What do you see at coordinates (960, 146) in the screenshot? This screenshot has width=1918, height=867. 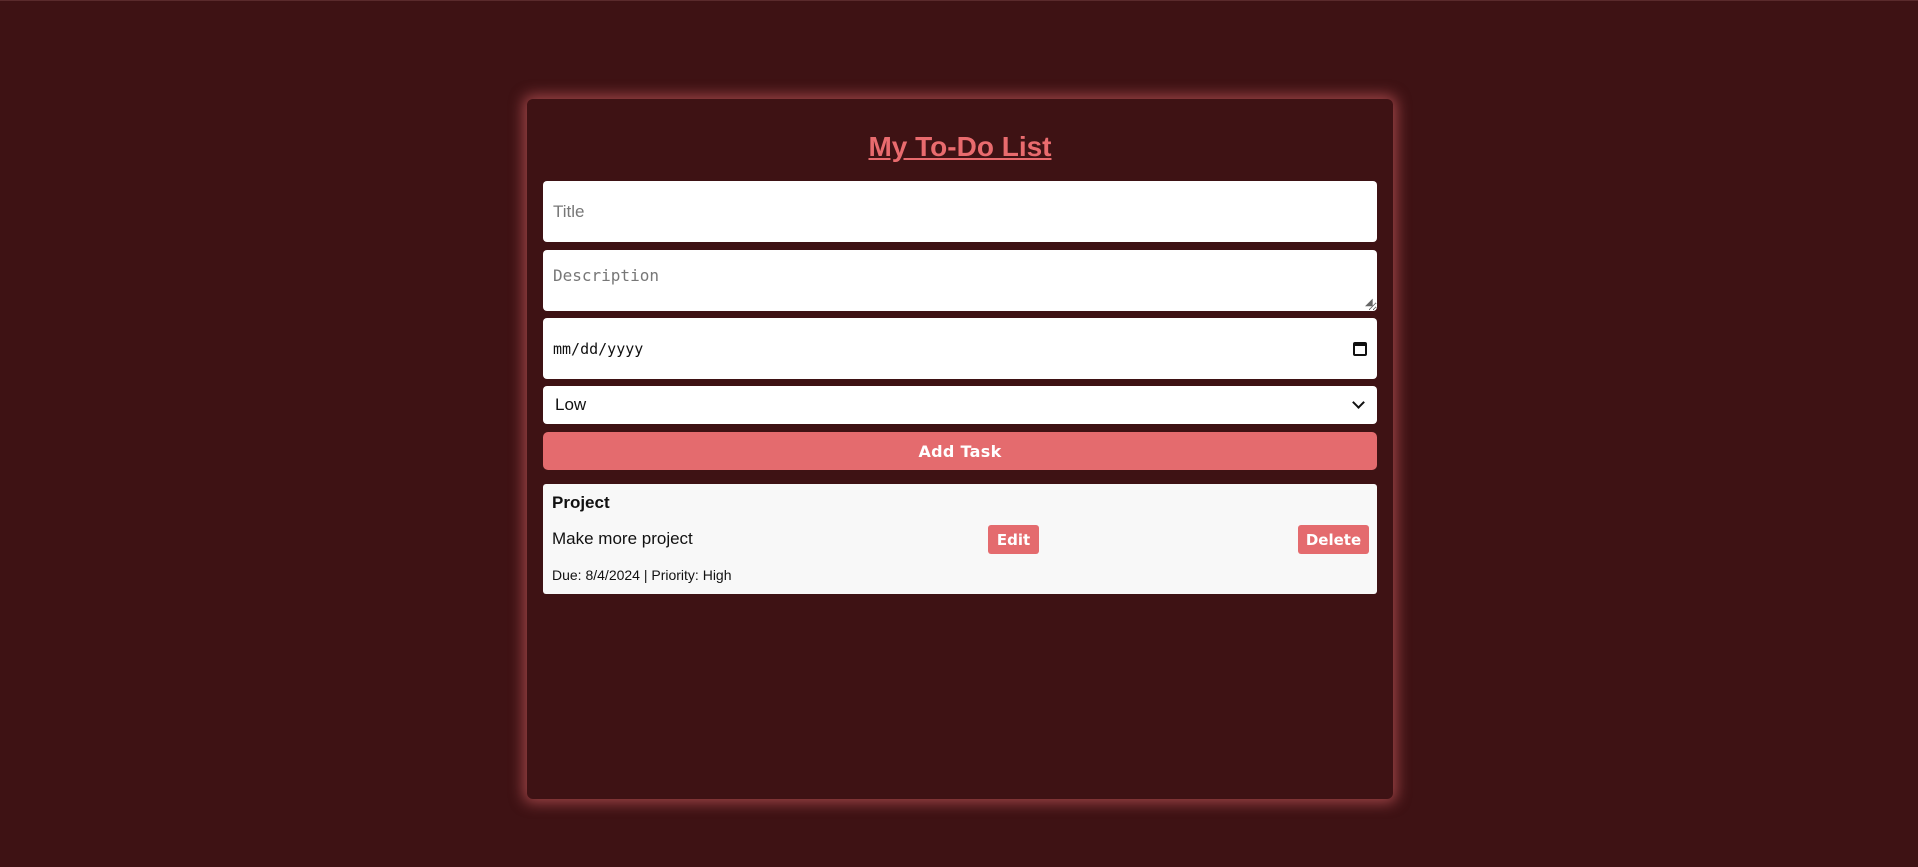 I see `page-title: My To-Do List` at bounding box center [960, 146].